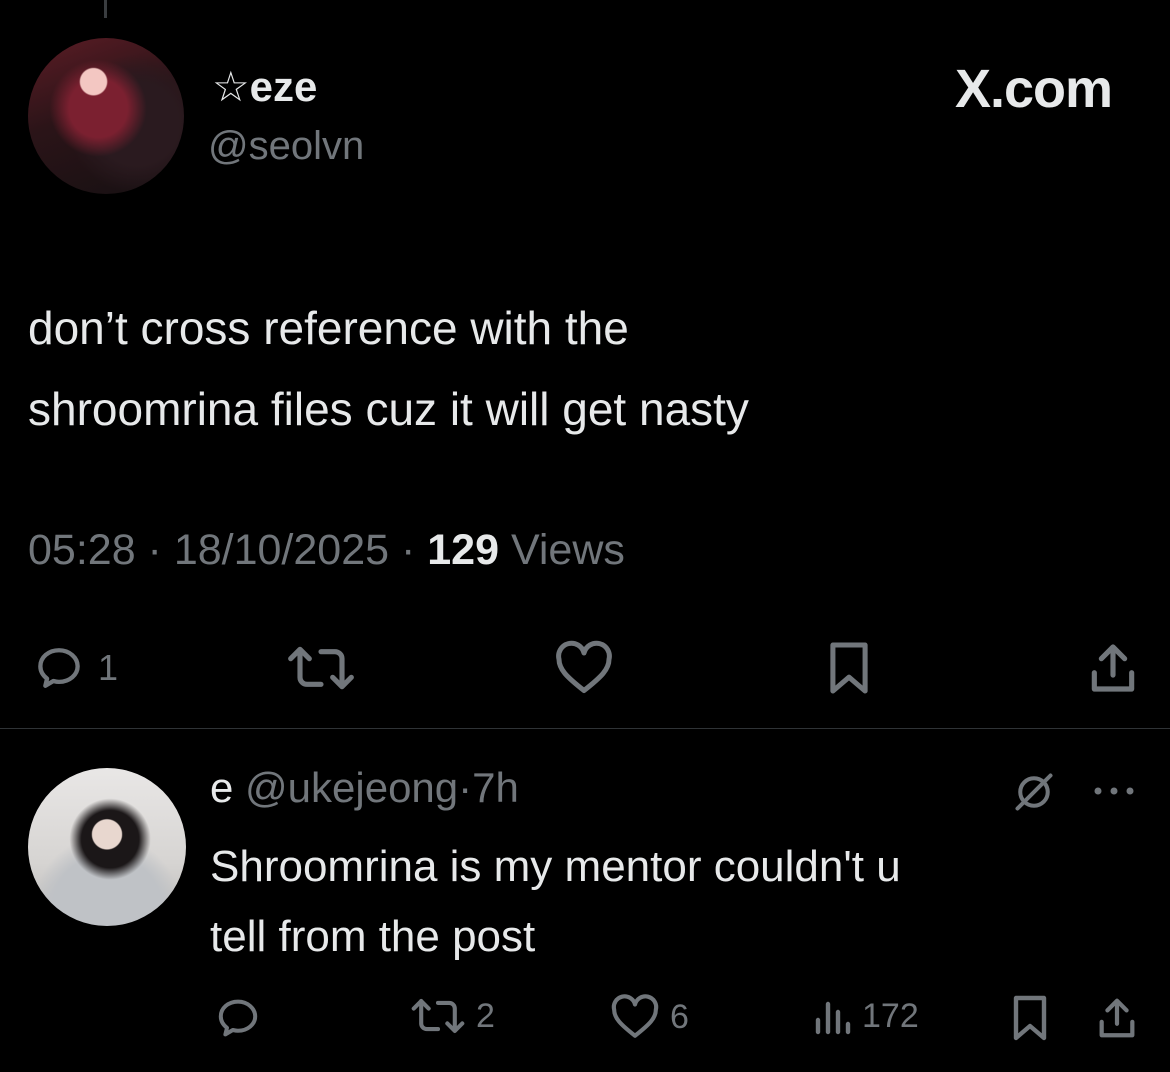 The width and height of the screenshot is (1170, 1072). Describe the element at coordinates (264, 86) in the screenshot. I see `author-display-name: ☆eze` at that location.